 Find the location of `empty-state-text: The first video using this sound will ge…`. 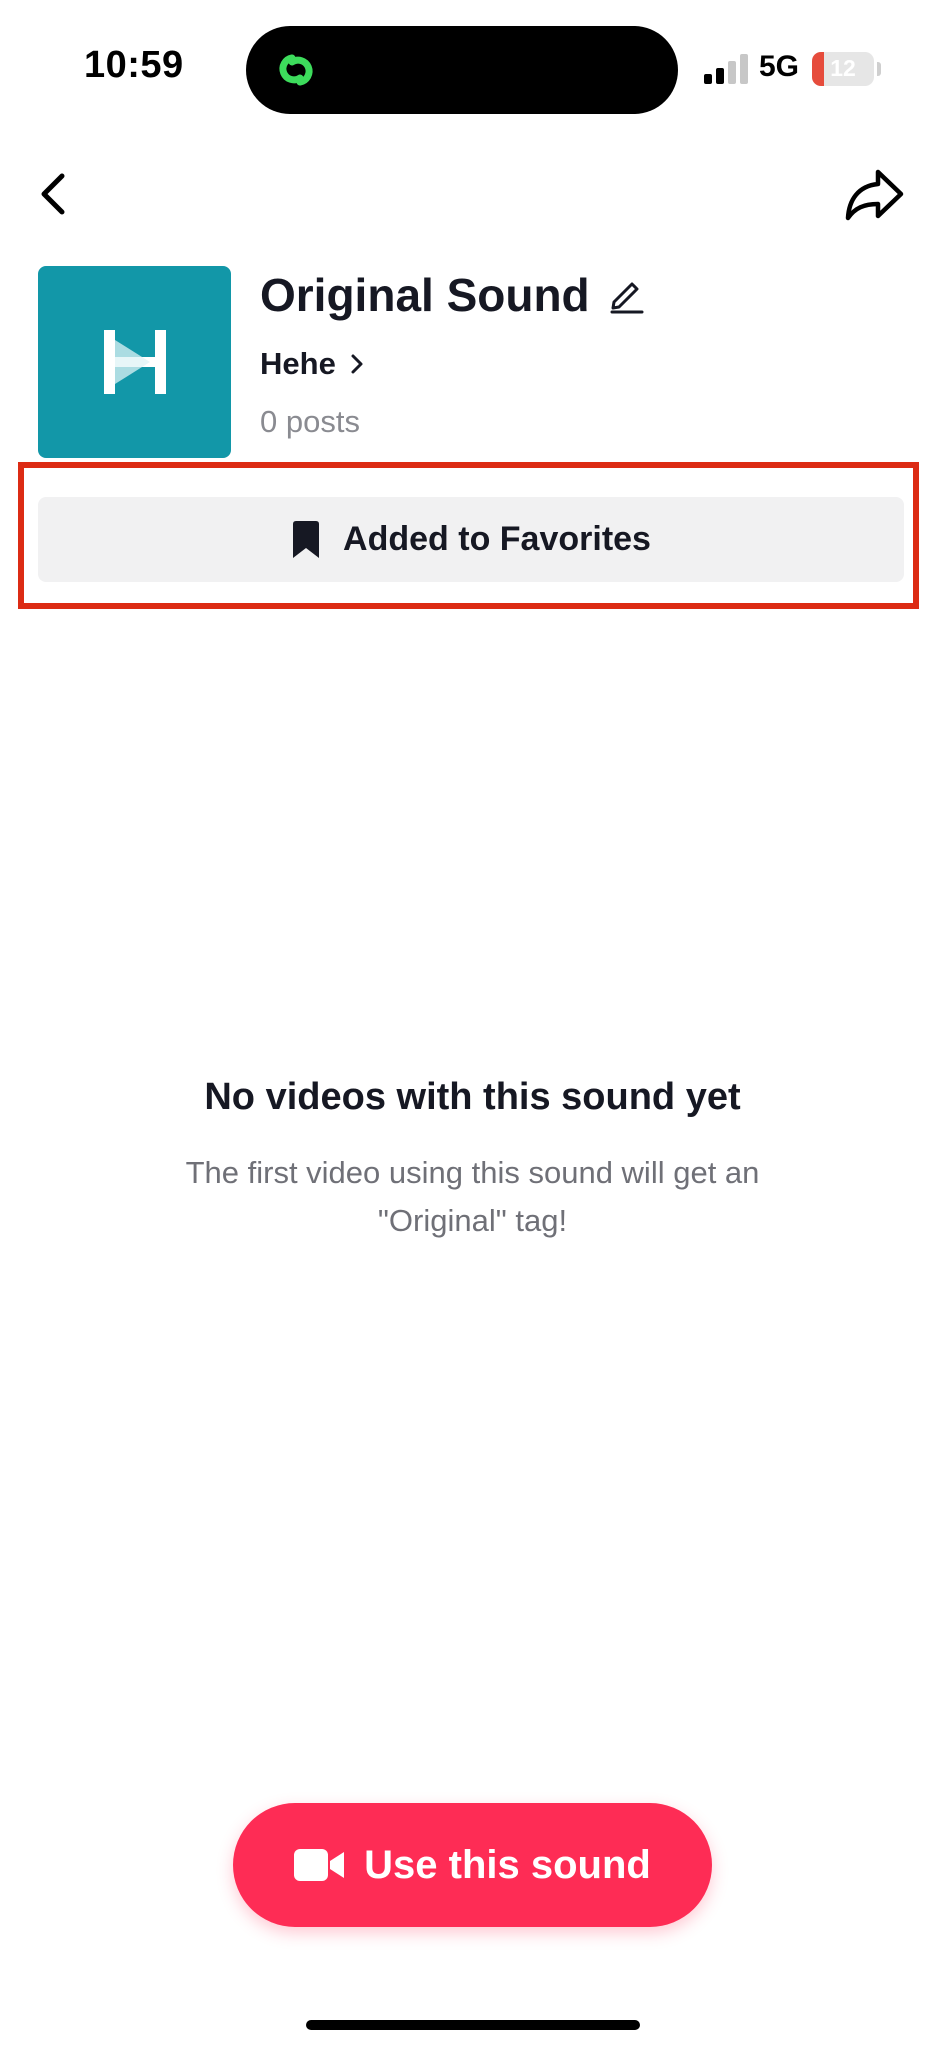

empty-state-text: The first video using this sound will ge… is located at coordinates (472, 1196).